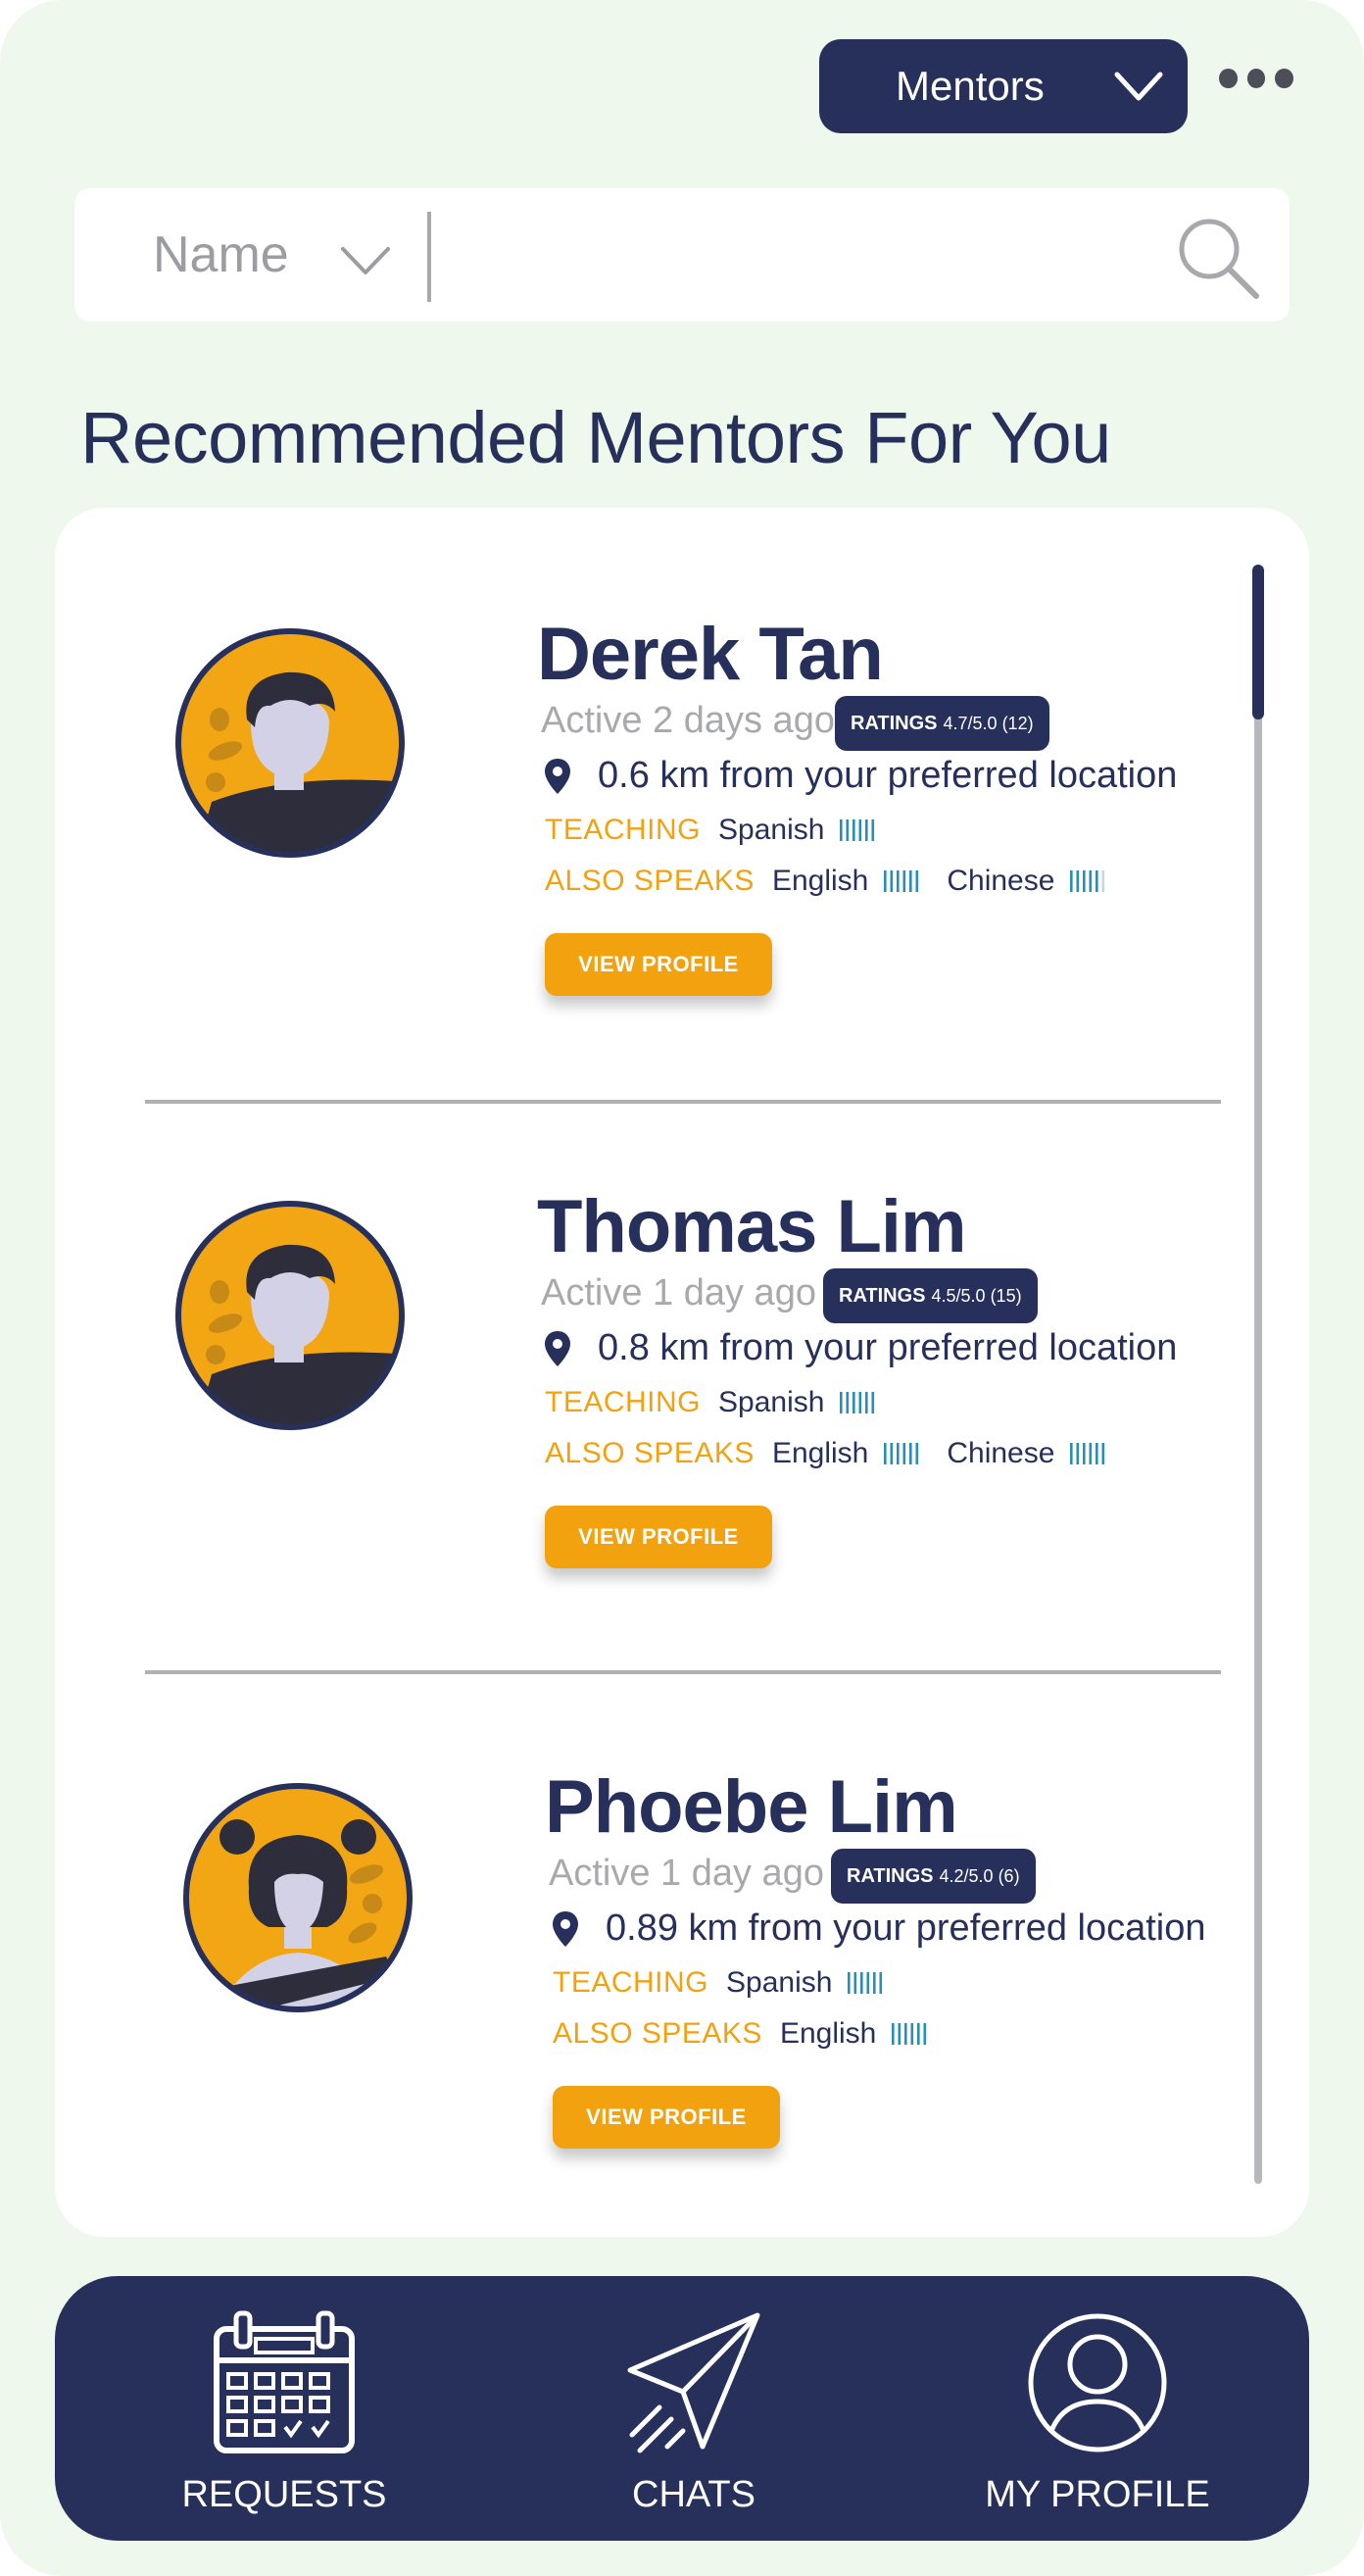 This screenshot has width=1364, height=2576. What do you see at coordinates (752, 1226) in the screenshot?
I see `mentor-name: Thomas Lim` at bounding box center [752, 1226].